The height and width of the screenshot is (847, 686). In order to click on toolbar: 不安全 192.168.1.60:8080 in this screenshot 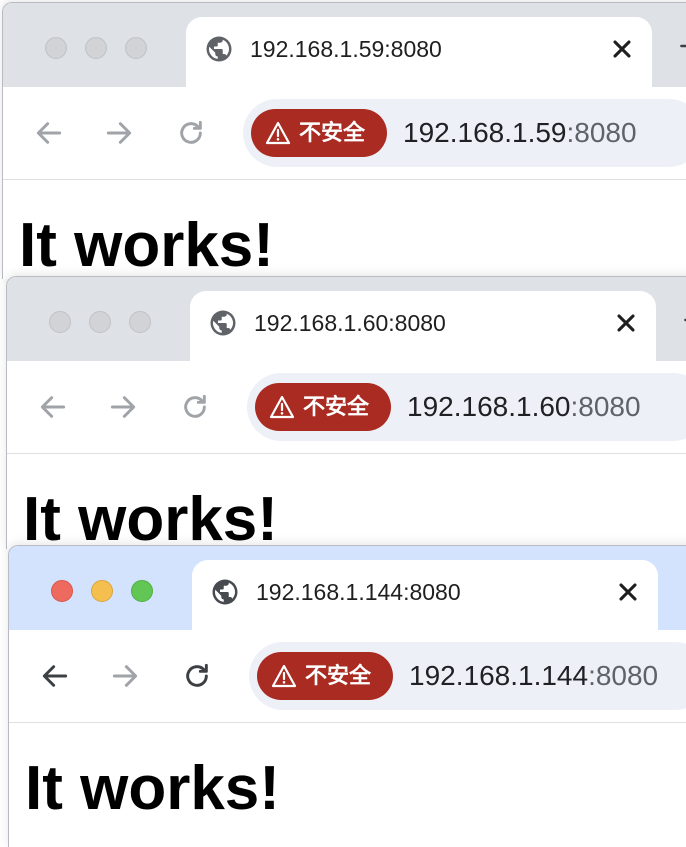, I will do `click(346, 407)`.